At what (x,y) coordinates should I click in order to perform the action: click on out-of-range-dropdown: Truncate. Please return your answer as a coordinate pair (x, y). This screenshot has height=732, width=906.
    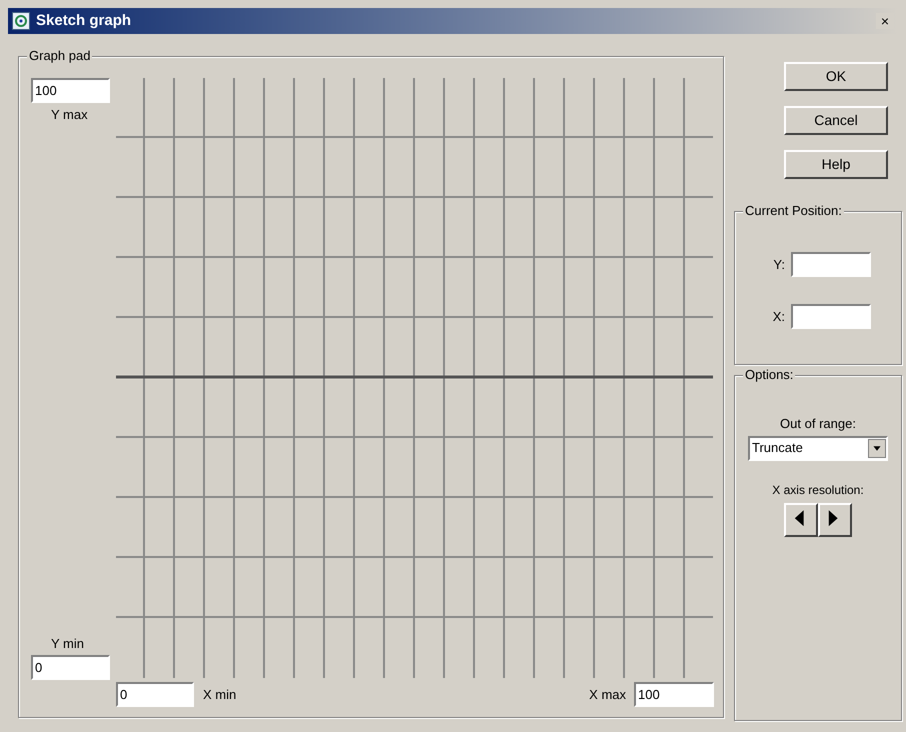
    Looking at the image, I should click on (818, 448).